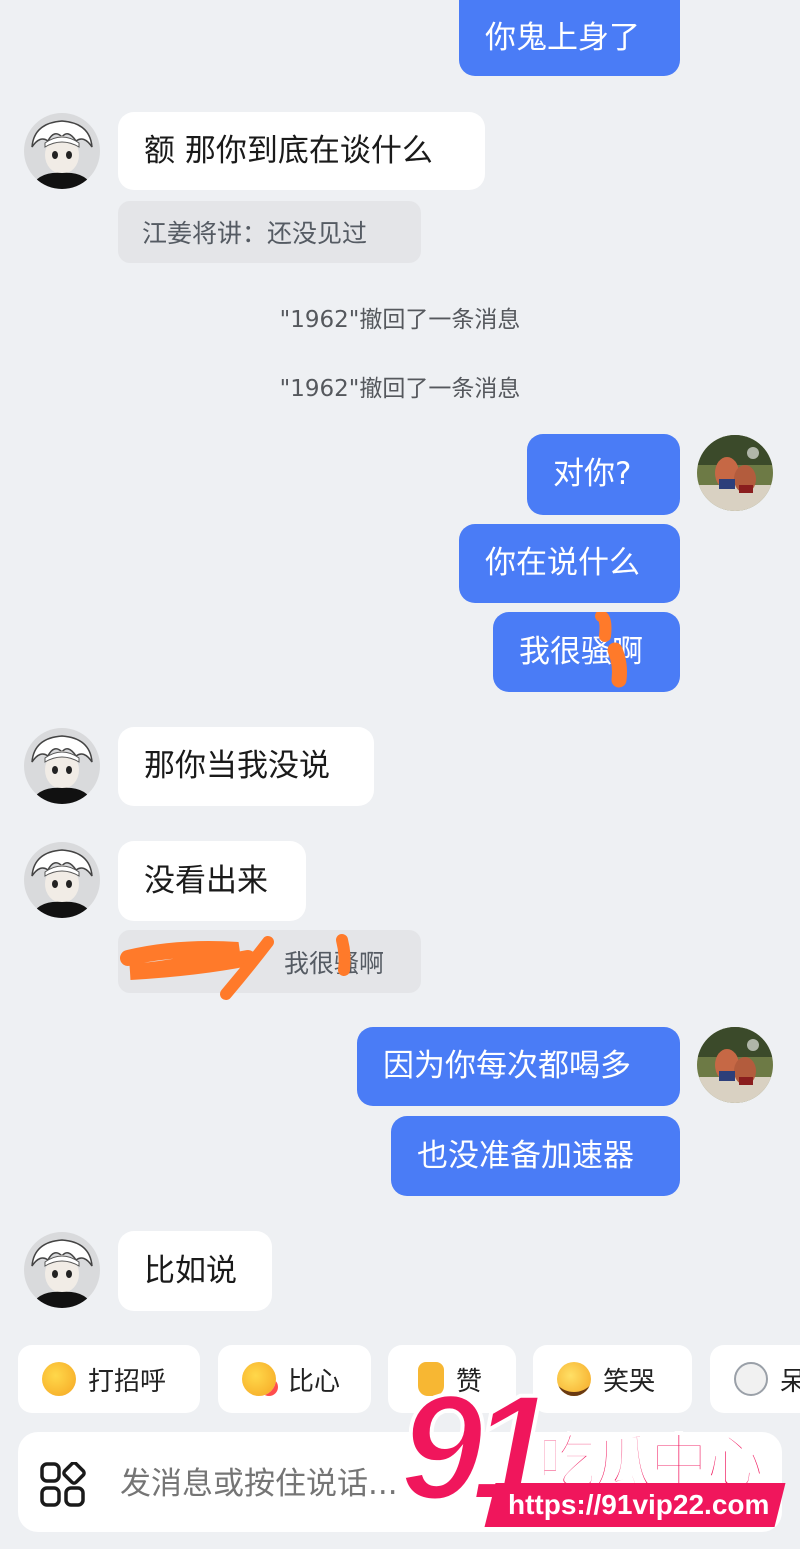 This screenshot has width=800, height=1549. I want to click on message-bubble-outgoing: 对你?, so click(603, 474).